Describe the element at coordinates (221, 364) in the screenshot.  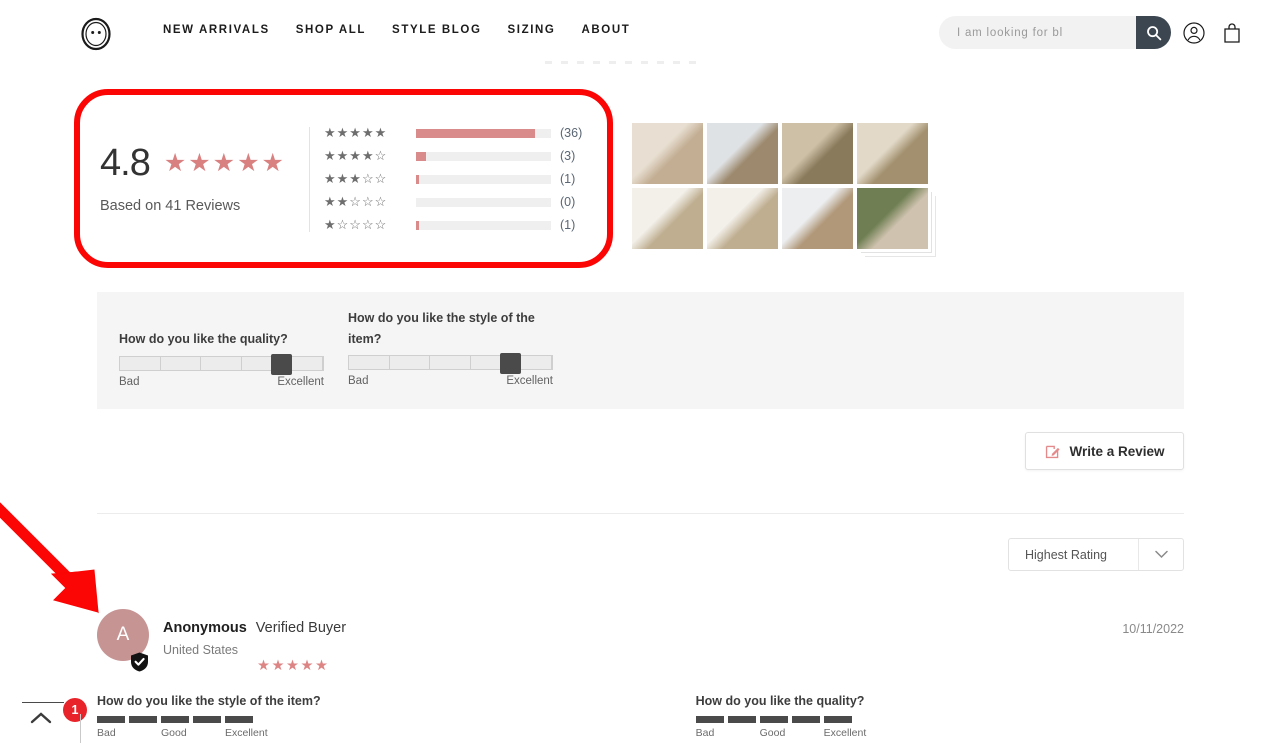
I see `aggregate-attribute-quality-slider` at that location.